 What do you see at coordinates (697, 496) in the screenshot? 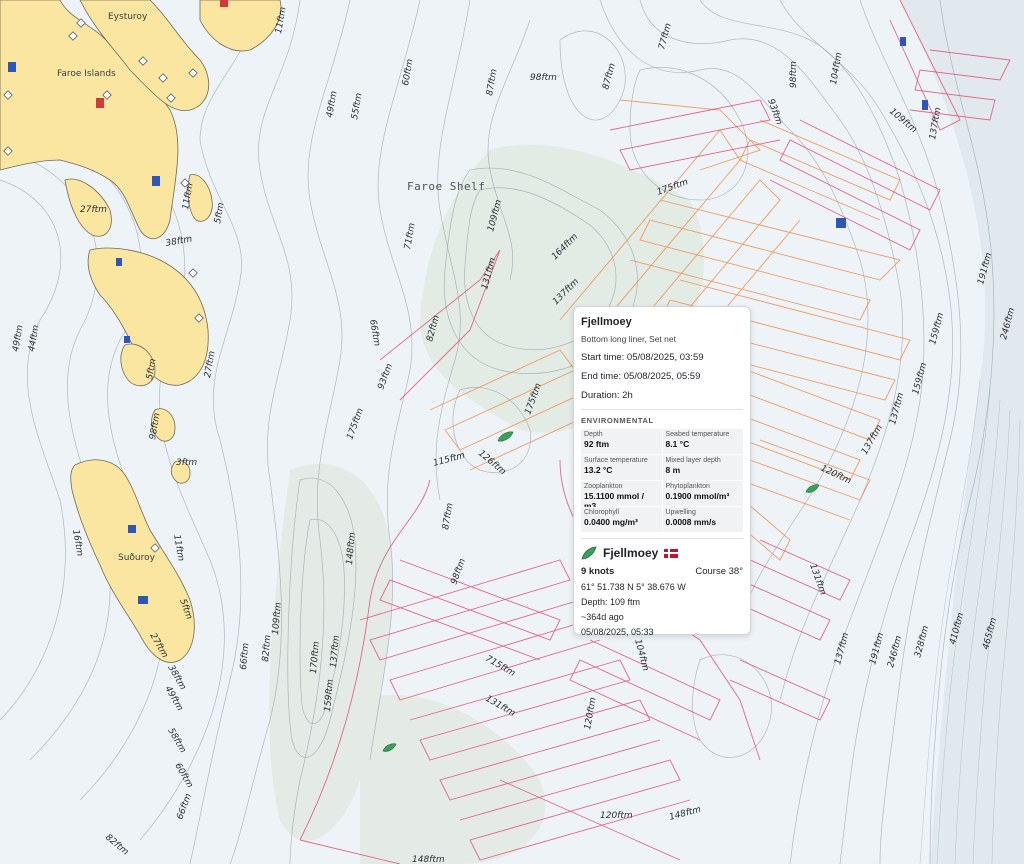
I see `env-value: 0.1900 mmol/m³` at bounding box center [697, 496].